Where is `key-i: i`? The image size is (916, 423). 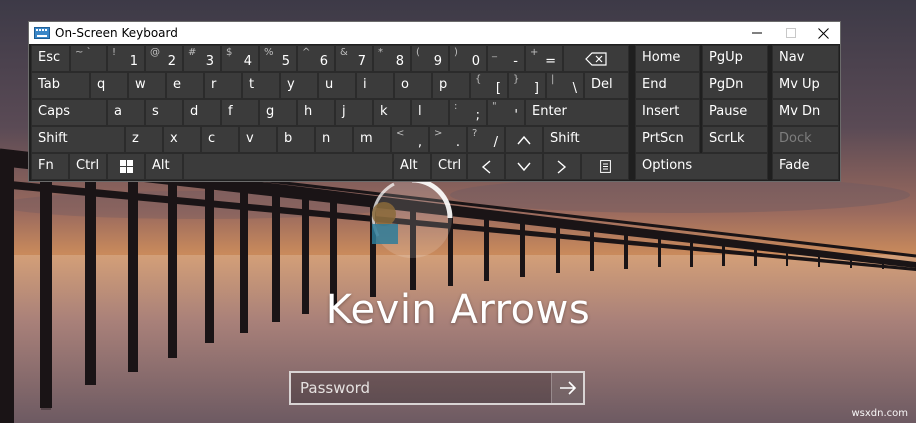
key-i: i is located at coordinates (375, 85).